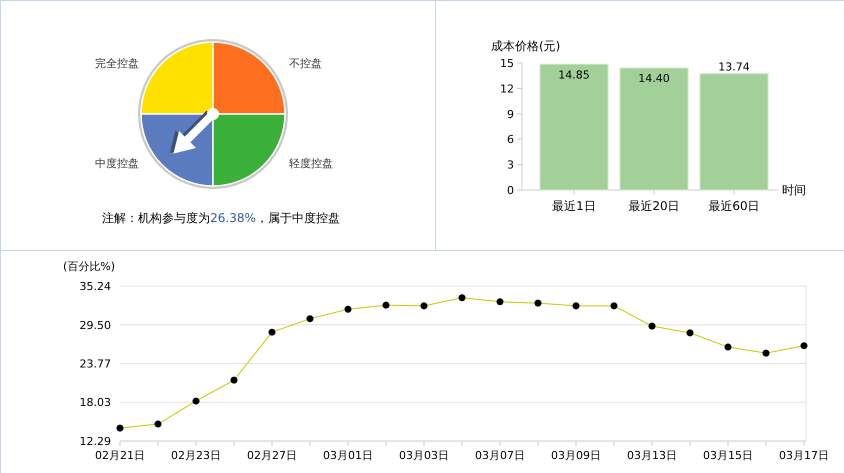 This screenshot has height=473, width=844. What do you see at coordinates (794, 190) in the screenshot?
I see `axis-title: 时间` at bounding box center [794, 190].